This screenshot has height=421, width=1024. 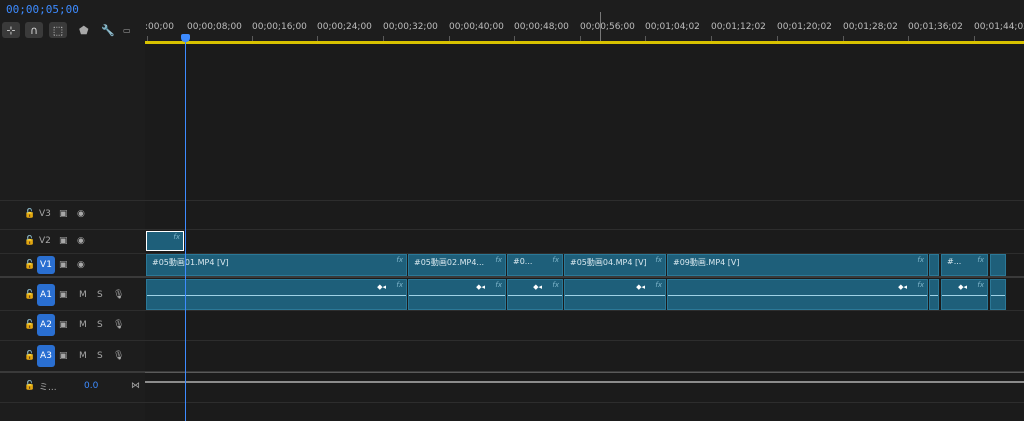 What do you see at coordinates (135, 386) in the screenshot?
I see `go-to-edit-icon: ⋈` at bounding box center [135, 386].